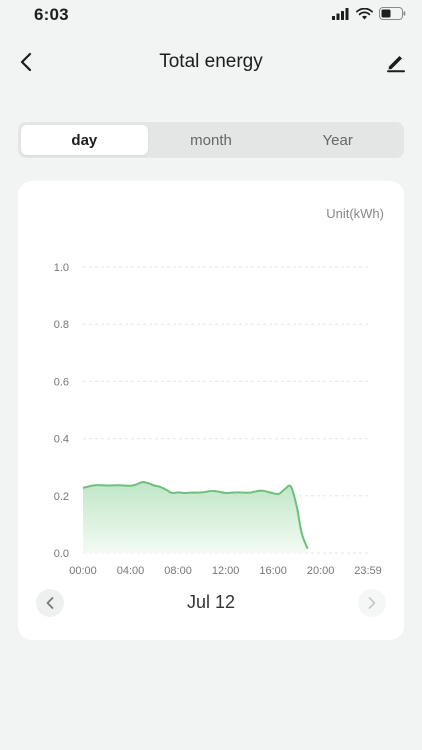 The image size is (422, 750). Describe the element at coordinates (368, 571) in the screenshot. I see `x-tick-label: 23:59` at that location.